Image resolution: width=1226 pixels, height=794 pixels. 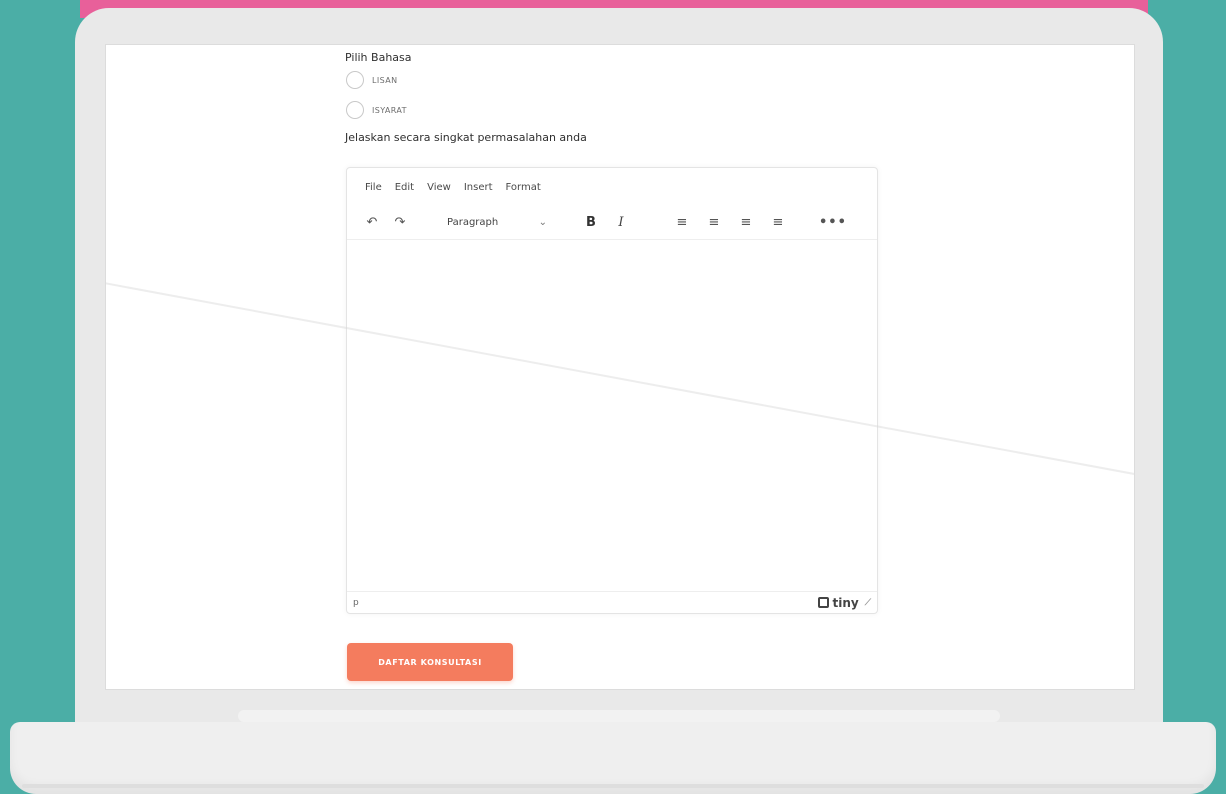 I want to click on tiny-brand: tiny ⟋, so click(x=844, y=603).